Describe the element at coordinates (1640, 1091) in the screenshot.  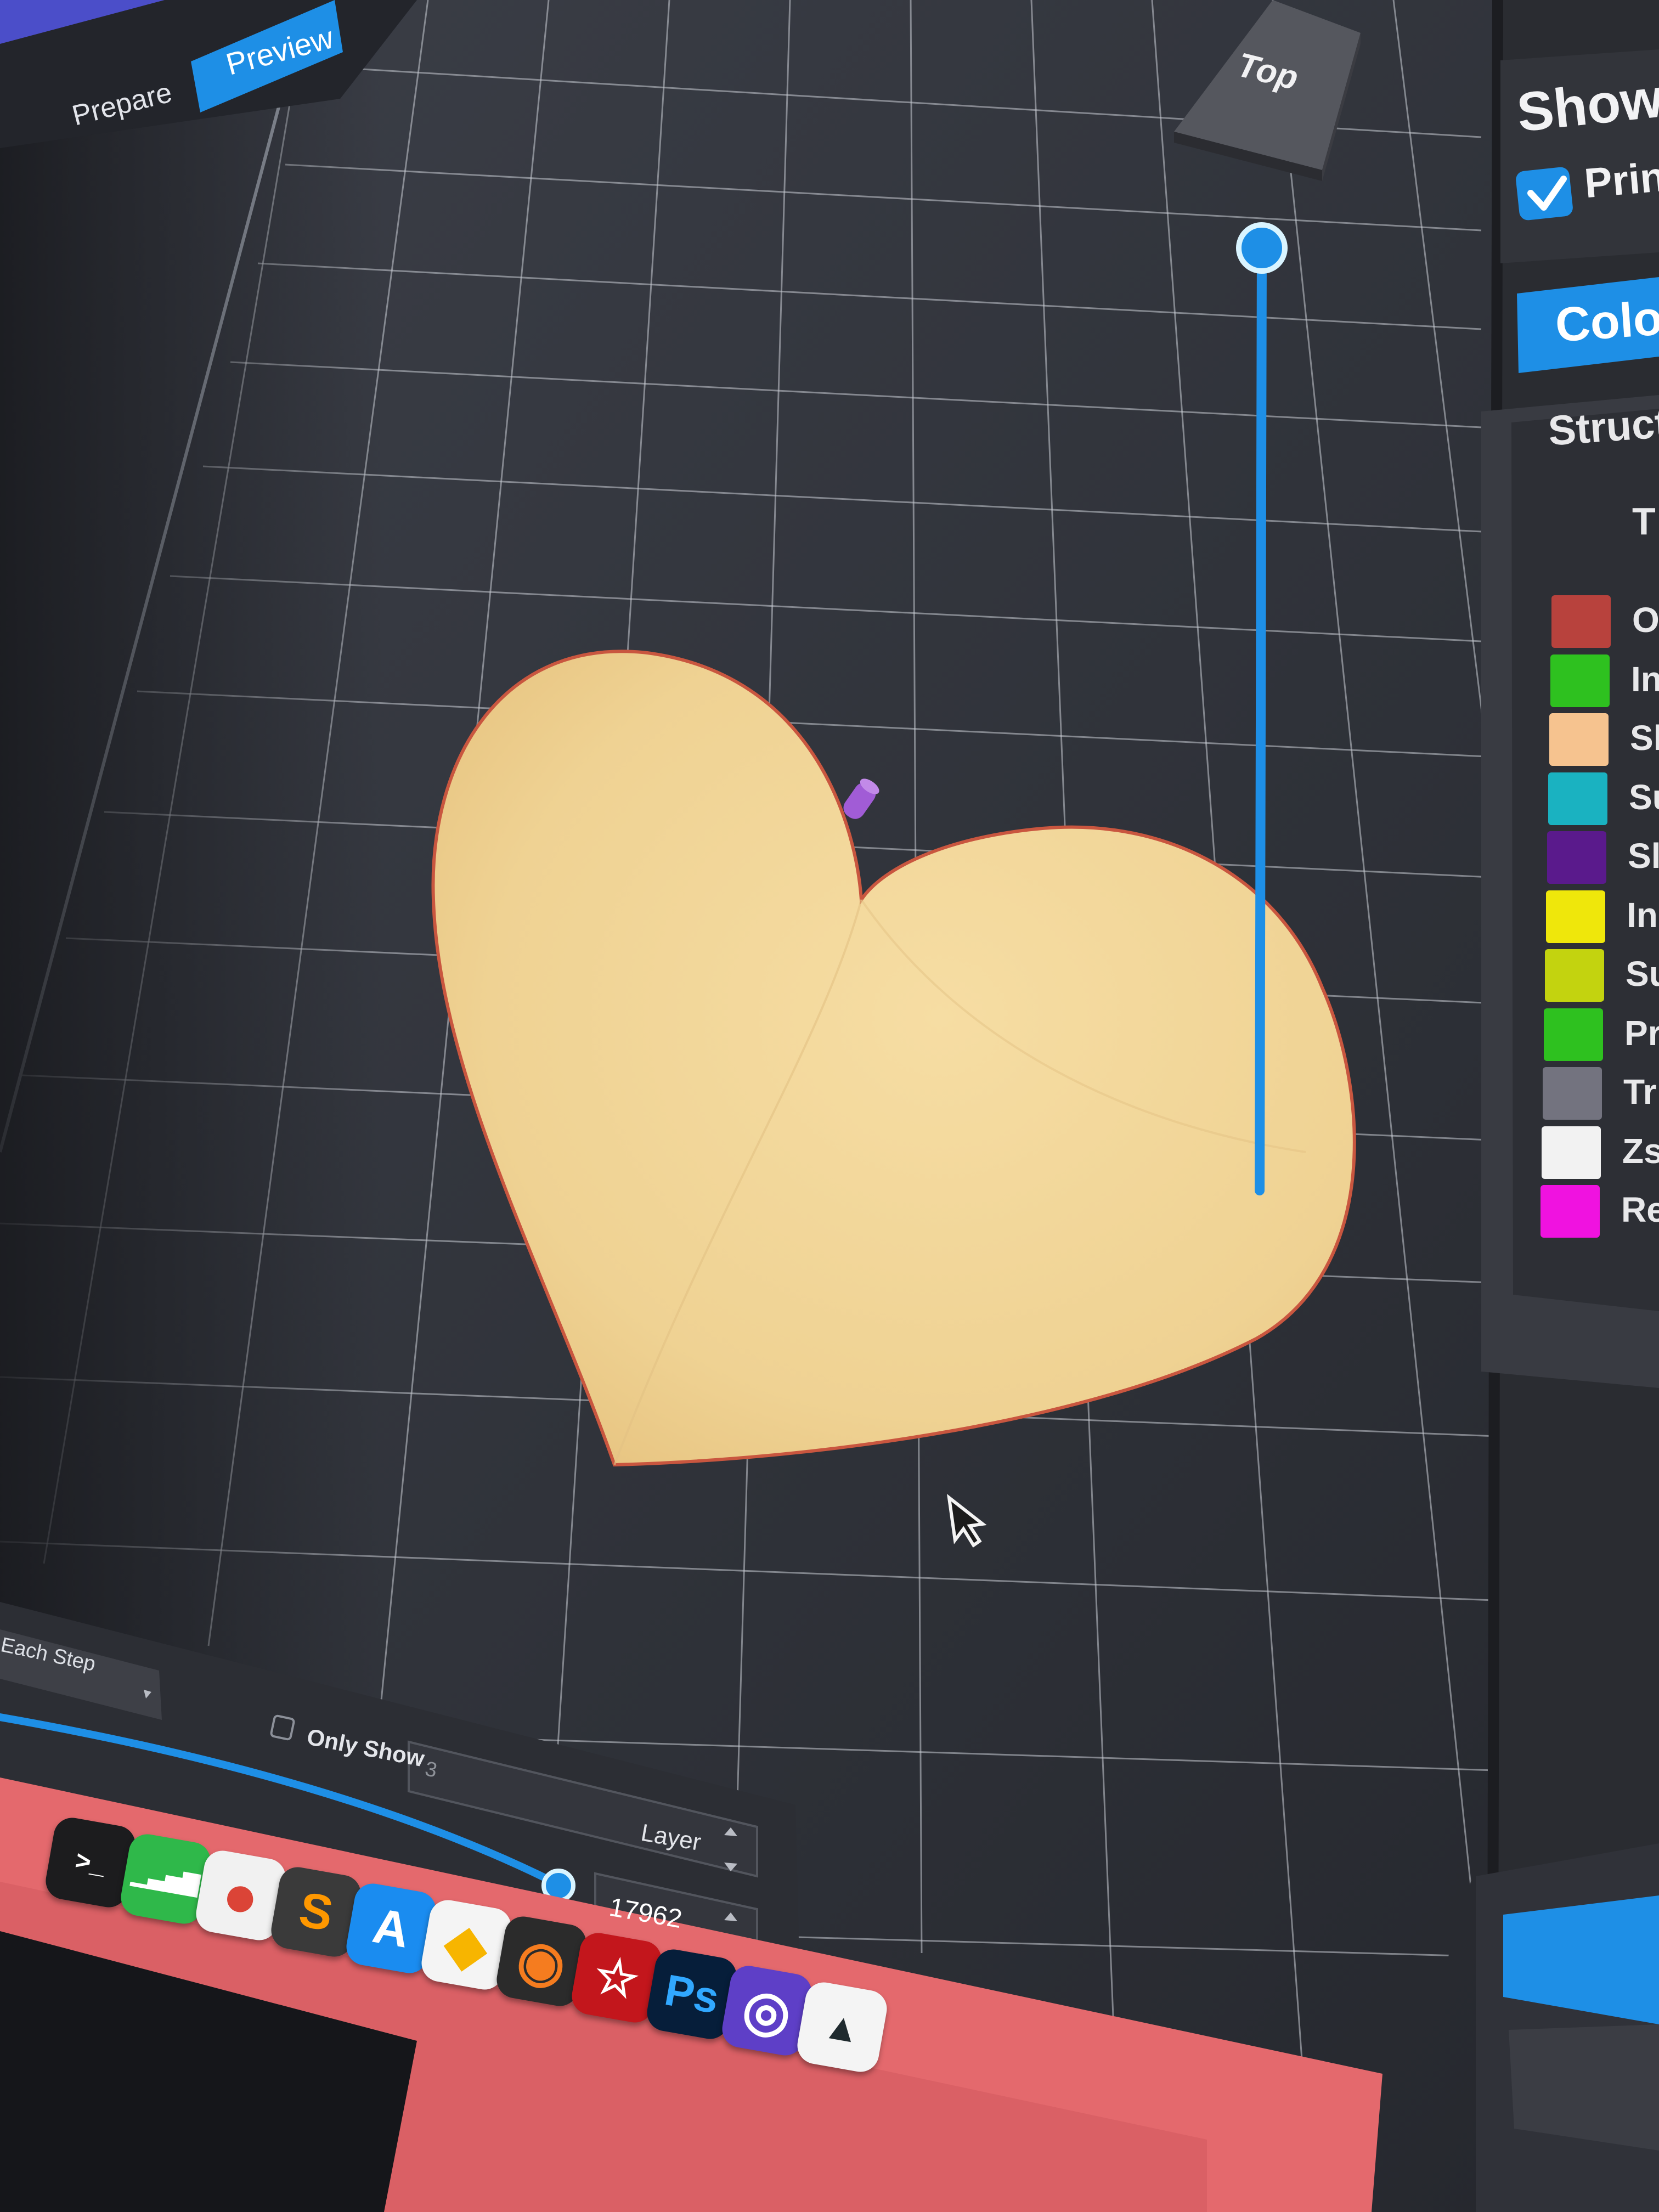
I see `legend-label: Tr` at that location.